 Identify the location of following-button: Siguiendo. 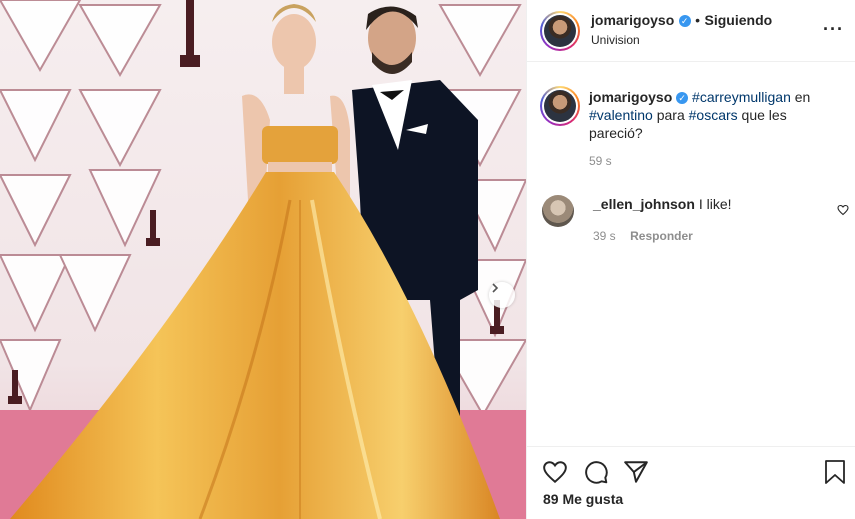
(739, 20).